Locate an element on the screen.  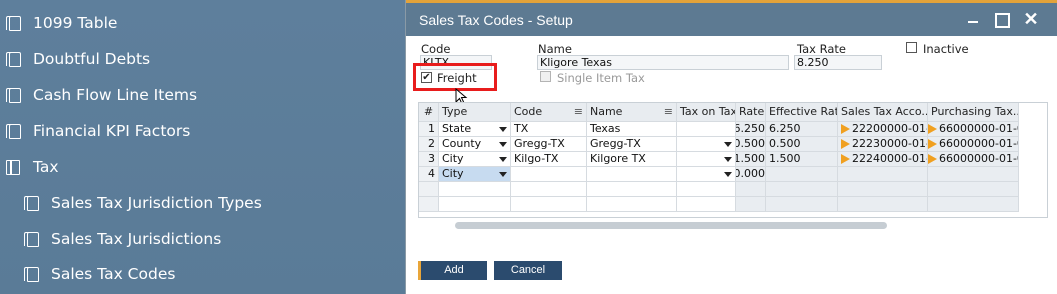
column-header-tax-on-tax: Tax on Tax is located at coordinates (706, 112).